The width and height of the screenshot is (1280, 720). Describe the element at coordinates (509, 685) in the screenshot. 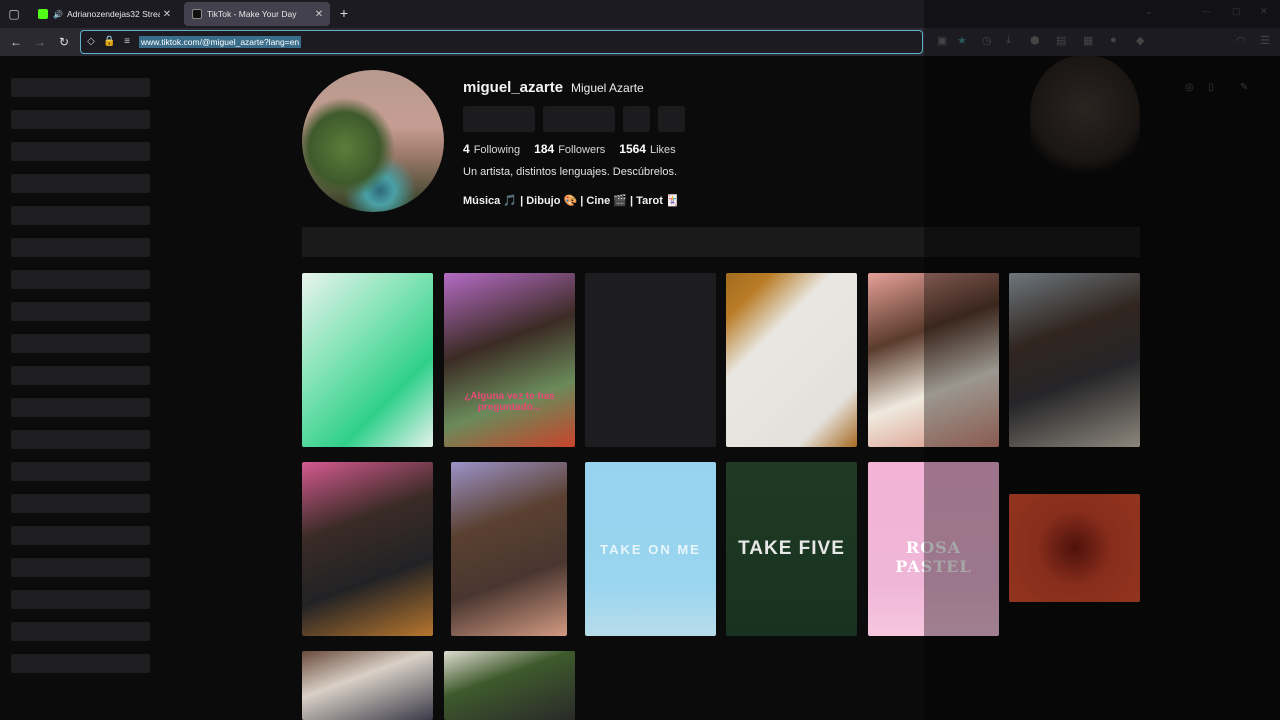

I see `video-thumbnail-plant` at that location.